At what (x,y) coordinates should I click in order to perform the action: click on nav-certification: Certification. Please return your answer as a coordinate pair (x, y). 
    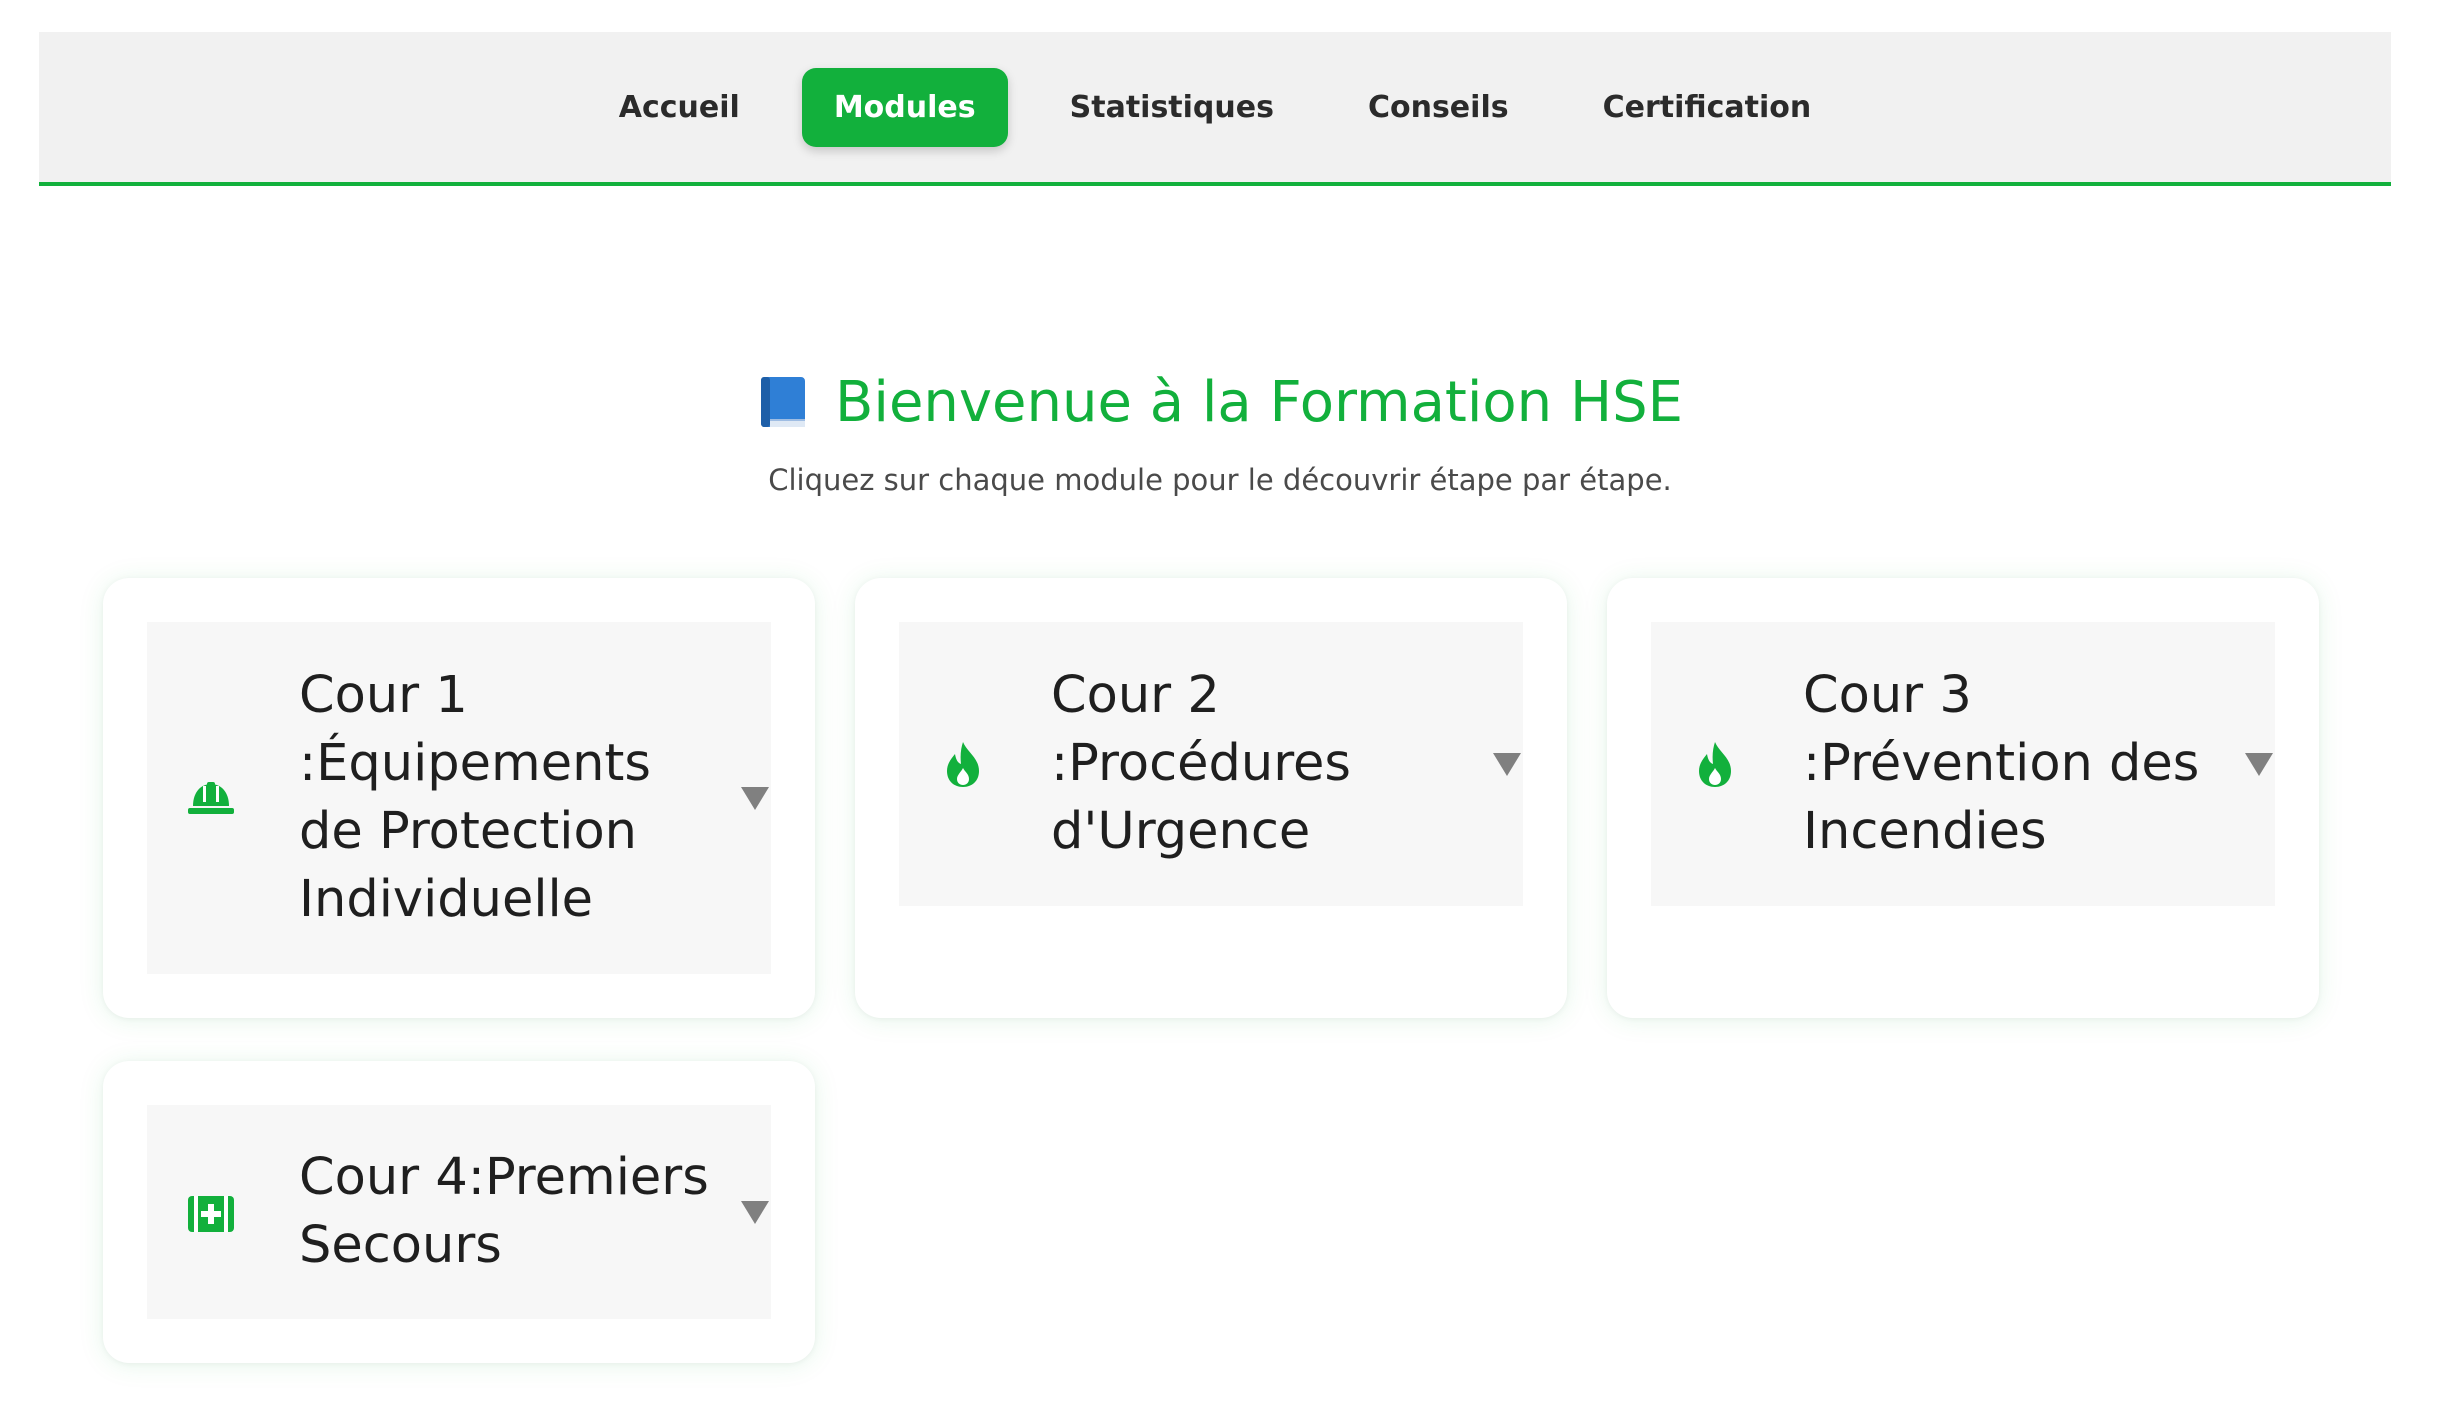
    Looking at the image, I should click on (1707, 107).